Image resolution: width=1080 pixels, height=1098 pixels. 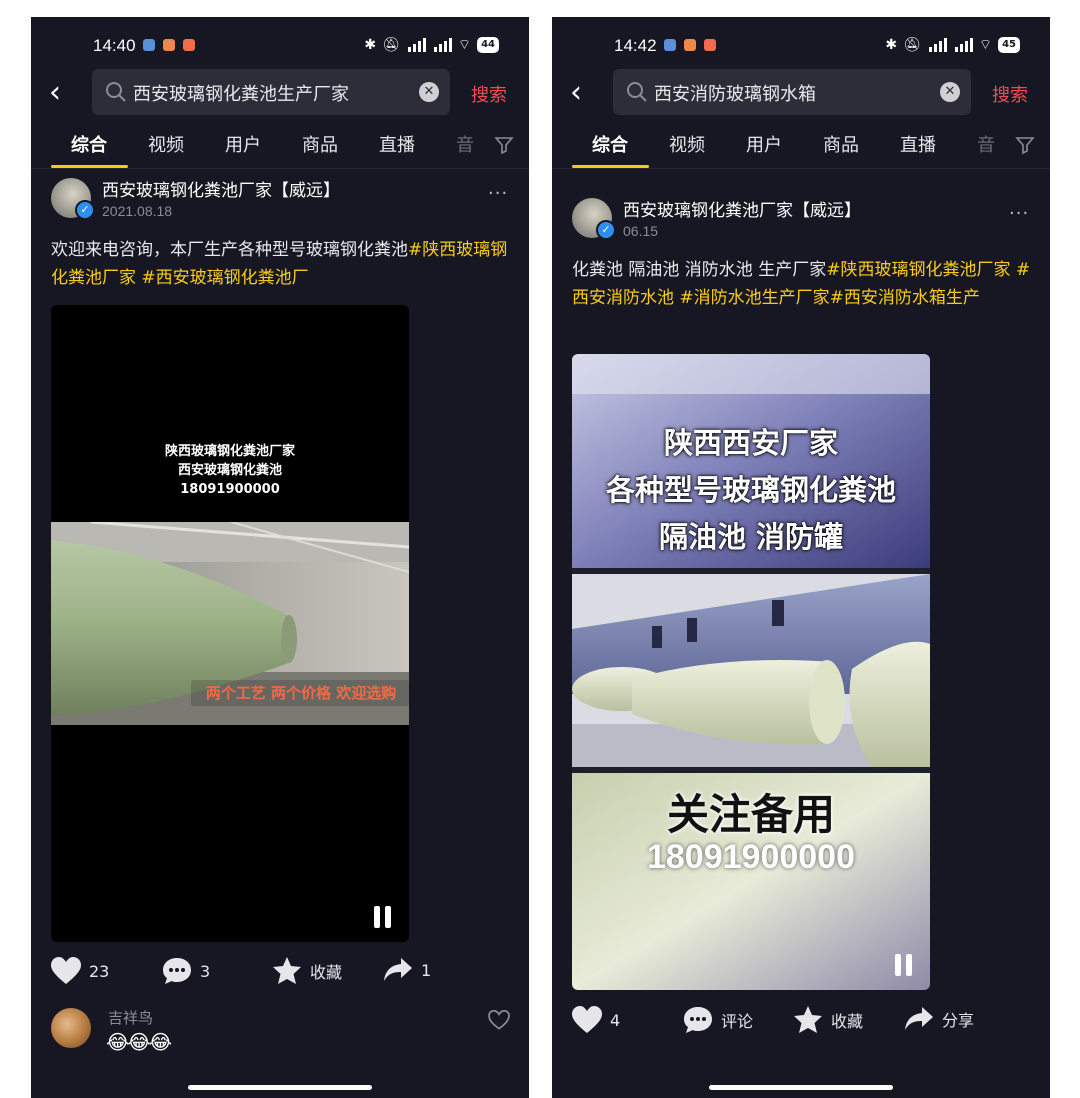 I want to click on search-row: ‹ 西安消防玻璃钢水箱 ✕ 搜索, so click(x=801, y=93).